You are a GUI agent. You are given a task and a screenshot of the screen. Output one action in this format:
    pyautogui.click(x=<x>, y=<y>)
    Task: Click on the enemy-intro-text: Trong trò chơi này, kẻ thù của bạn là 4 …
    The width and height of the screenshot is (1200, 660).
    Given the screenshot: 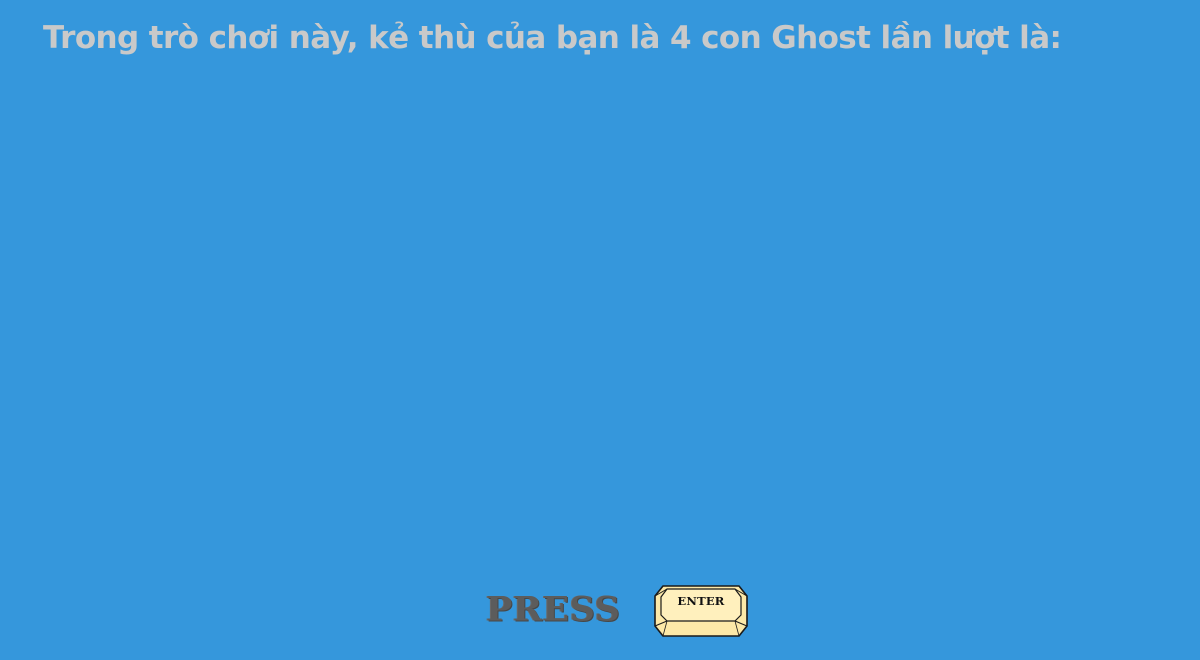 What is the action you would take?
    pyautogui.click(x=552, y=38)
    